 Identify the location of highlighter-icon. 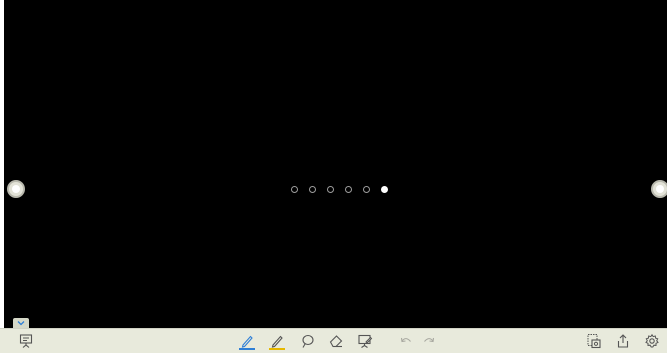
(277, 341).